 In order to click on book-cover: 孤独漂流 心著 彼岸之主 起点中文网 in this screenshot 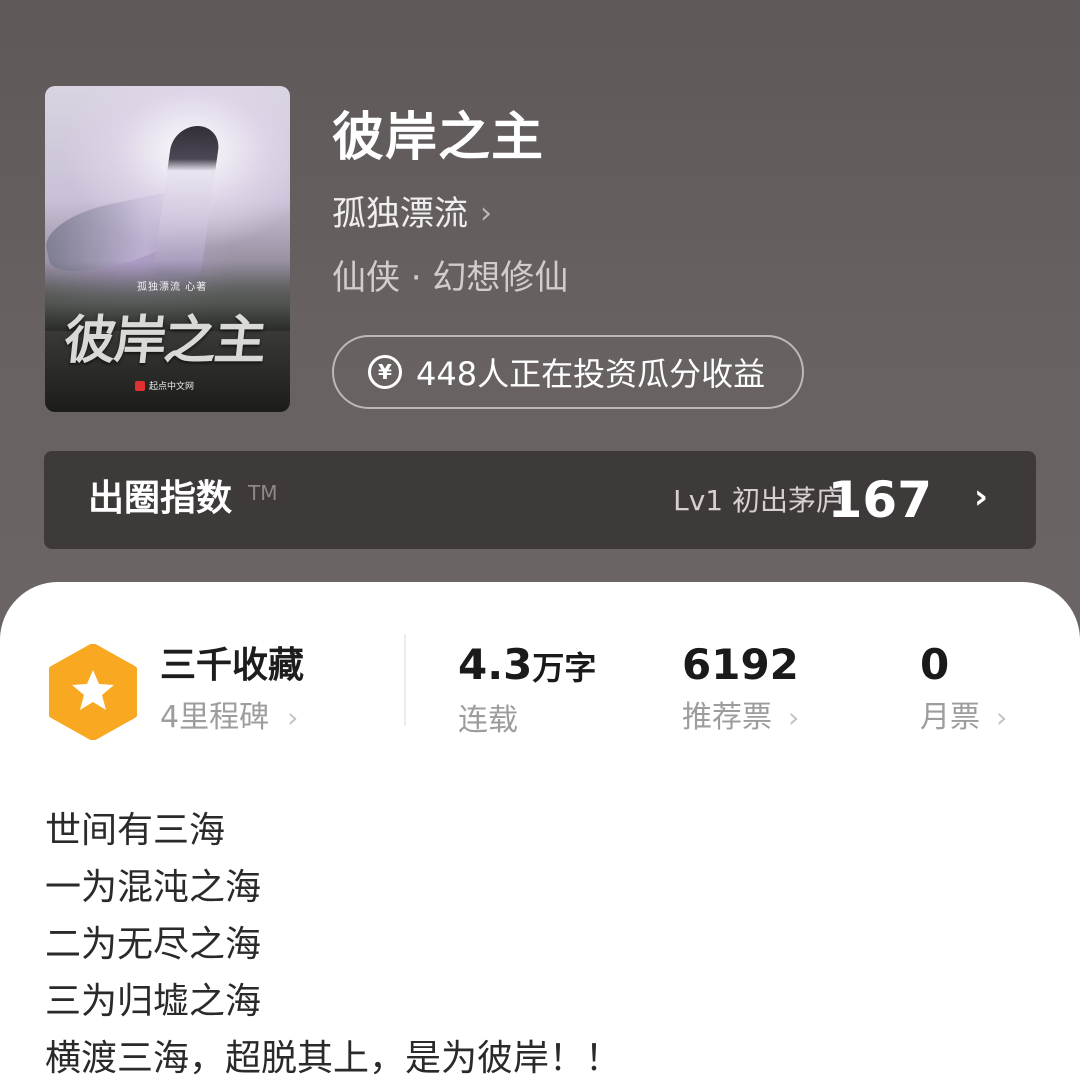, I will do `click(167, 249)`.